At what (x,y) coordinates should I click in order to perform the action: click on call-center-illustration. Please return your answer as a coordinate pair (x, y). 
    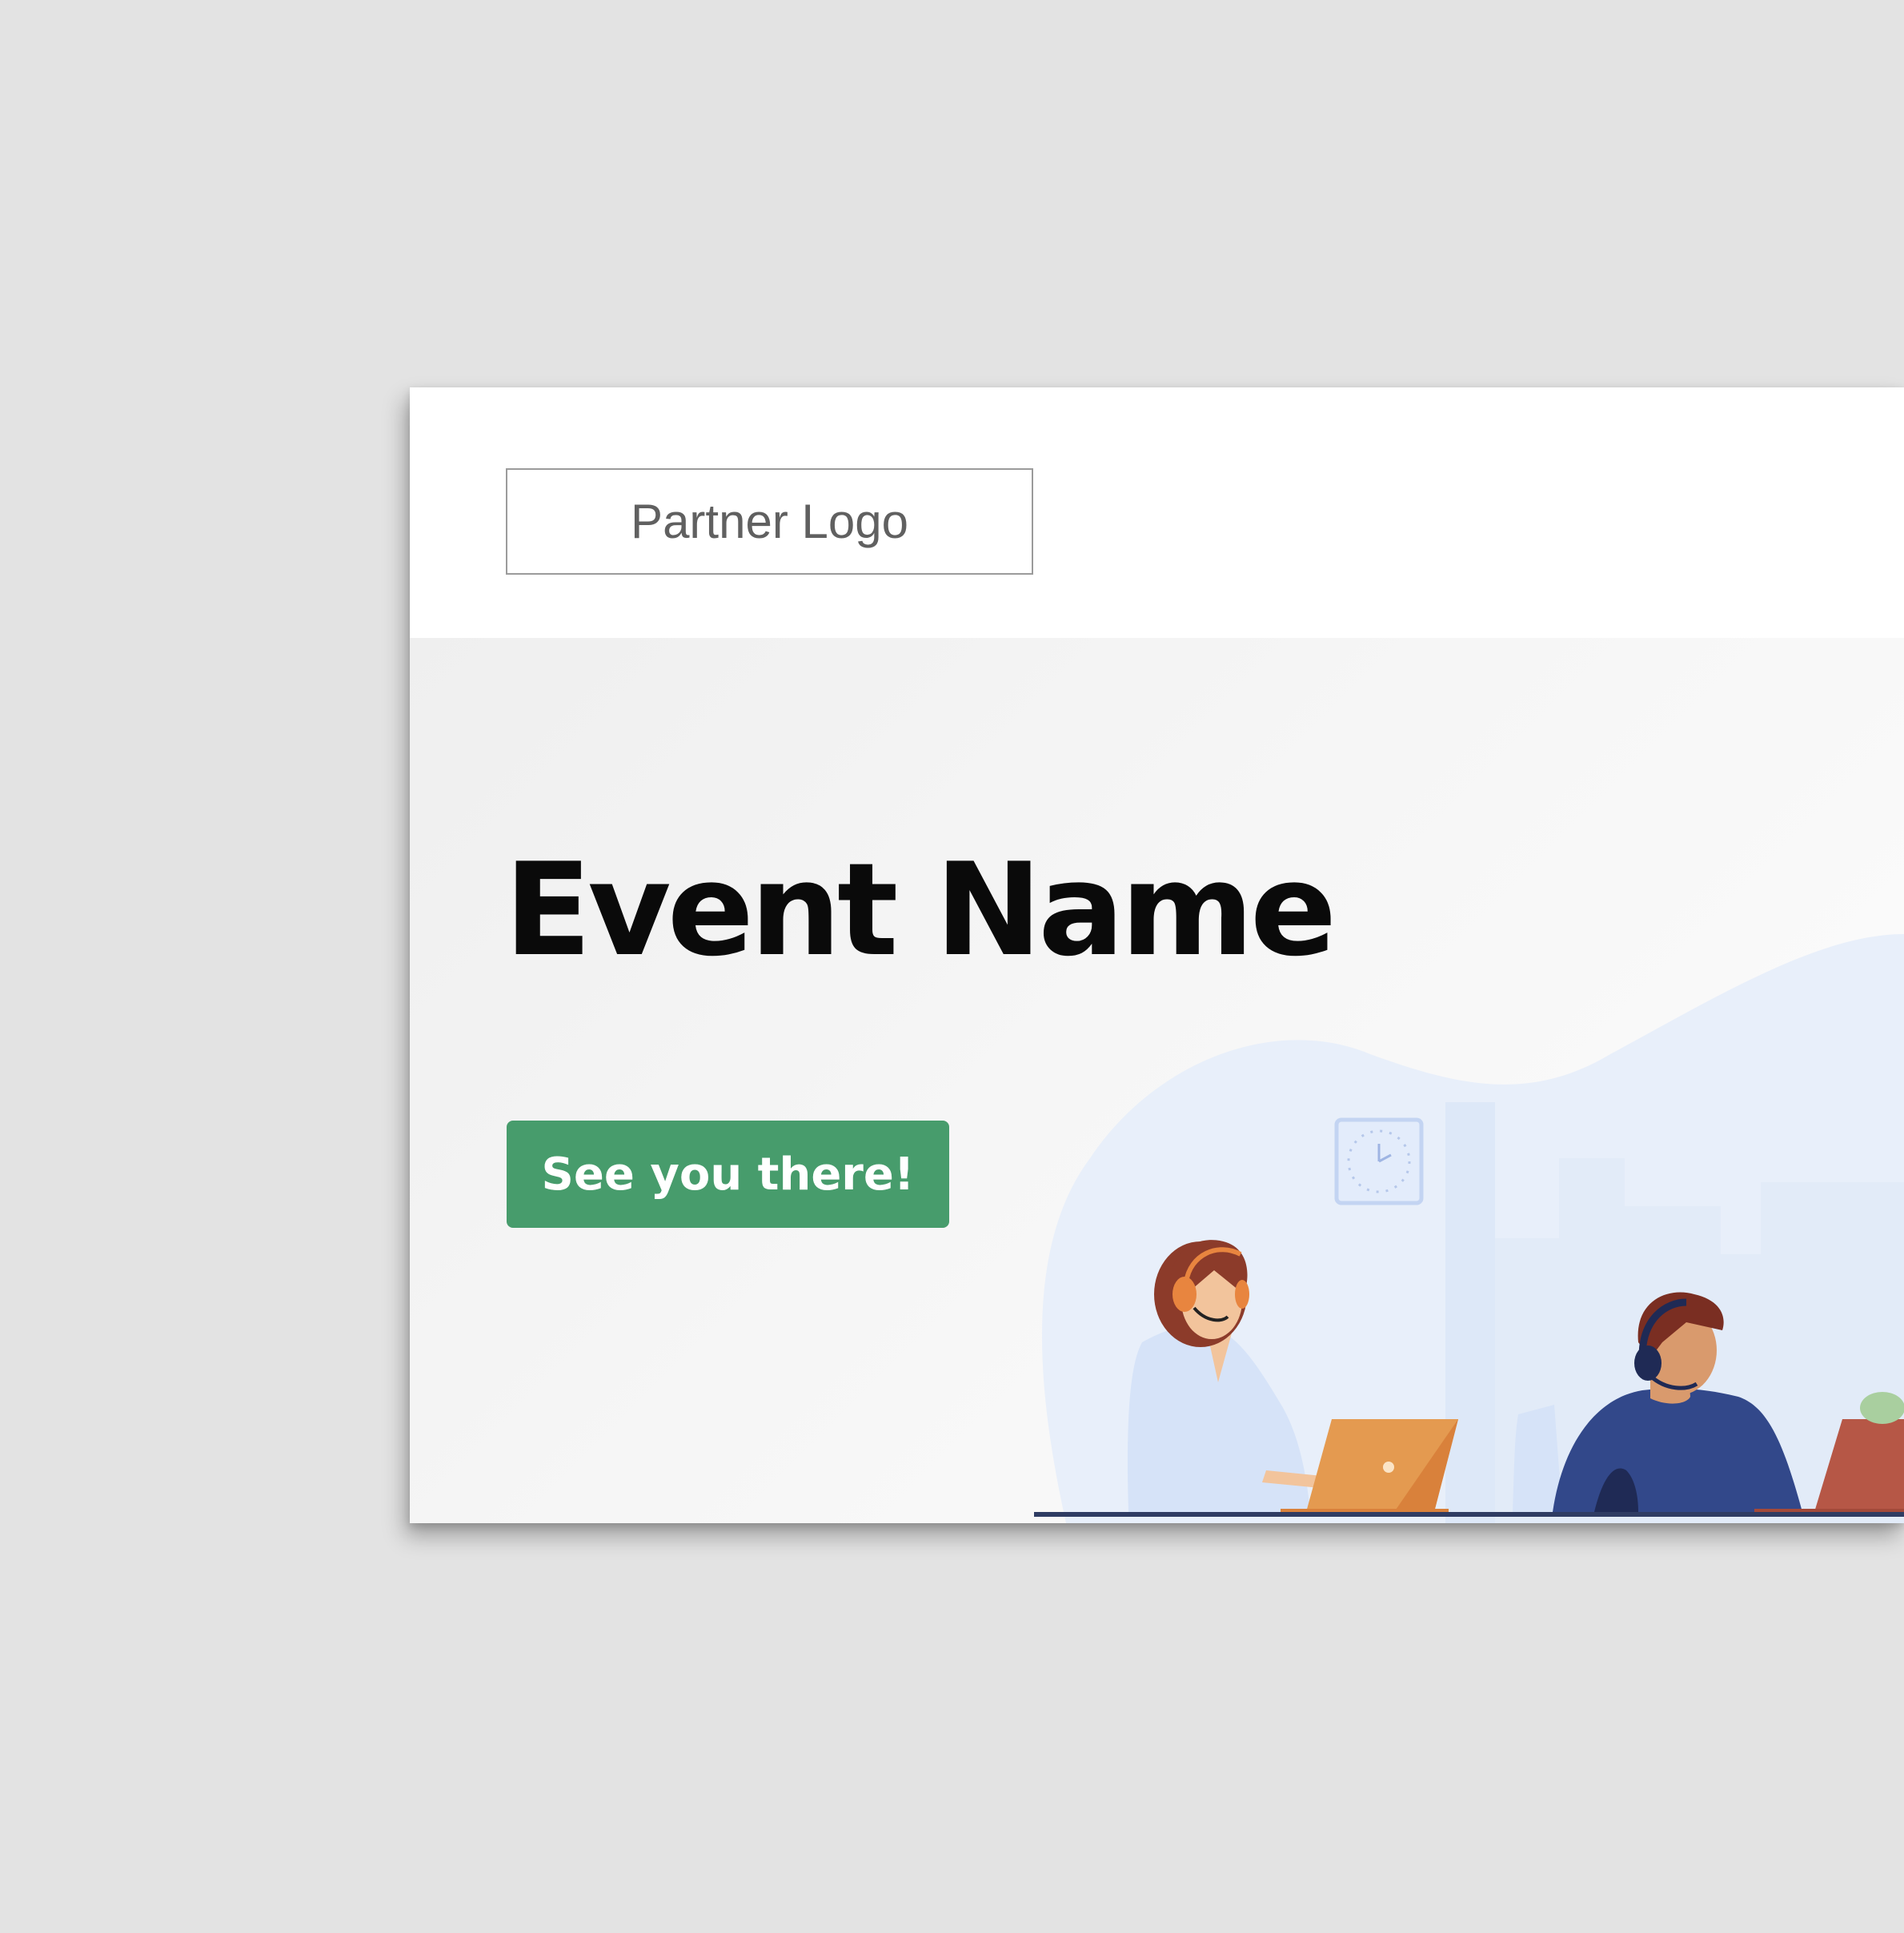
    Looking at the image, I should click on (1469, 1228).